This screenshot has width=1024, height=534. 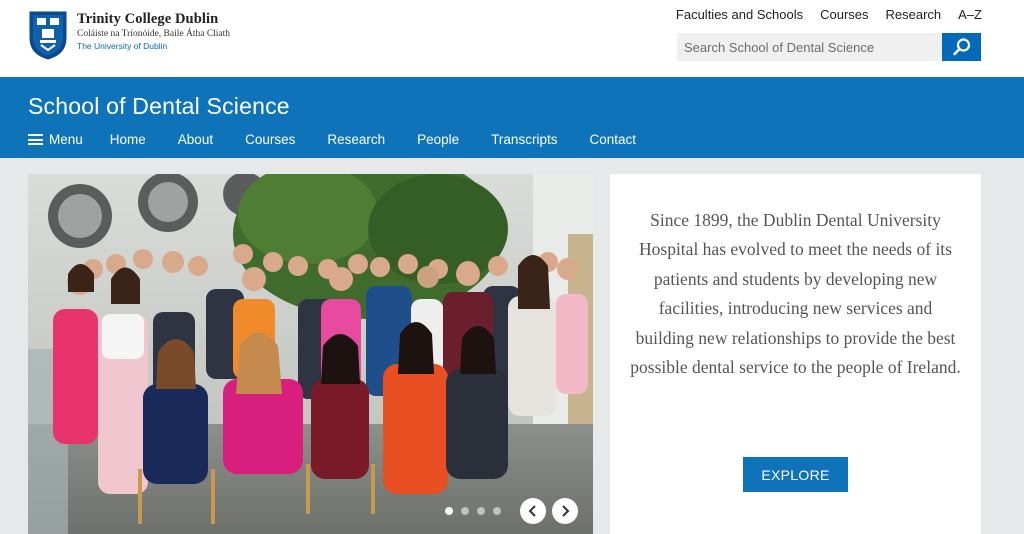 I want to click on link-research: Research, so click(x=914, y=14).